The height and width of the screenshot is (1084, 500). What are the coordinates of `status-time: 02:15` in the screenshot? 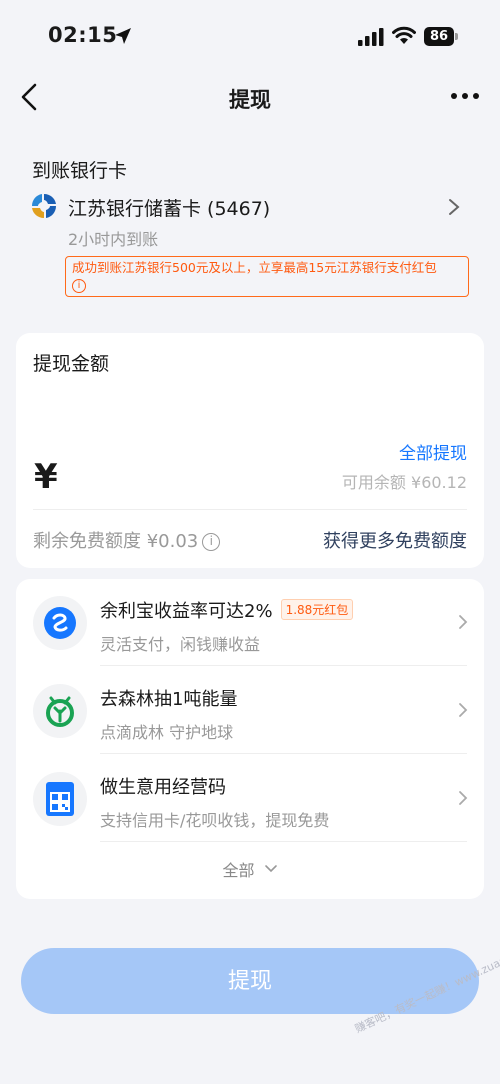 It's located at (83, 35).